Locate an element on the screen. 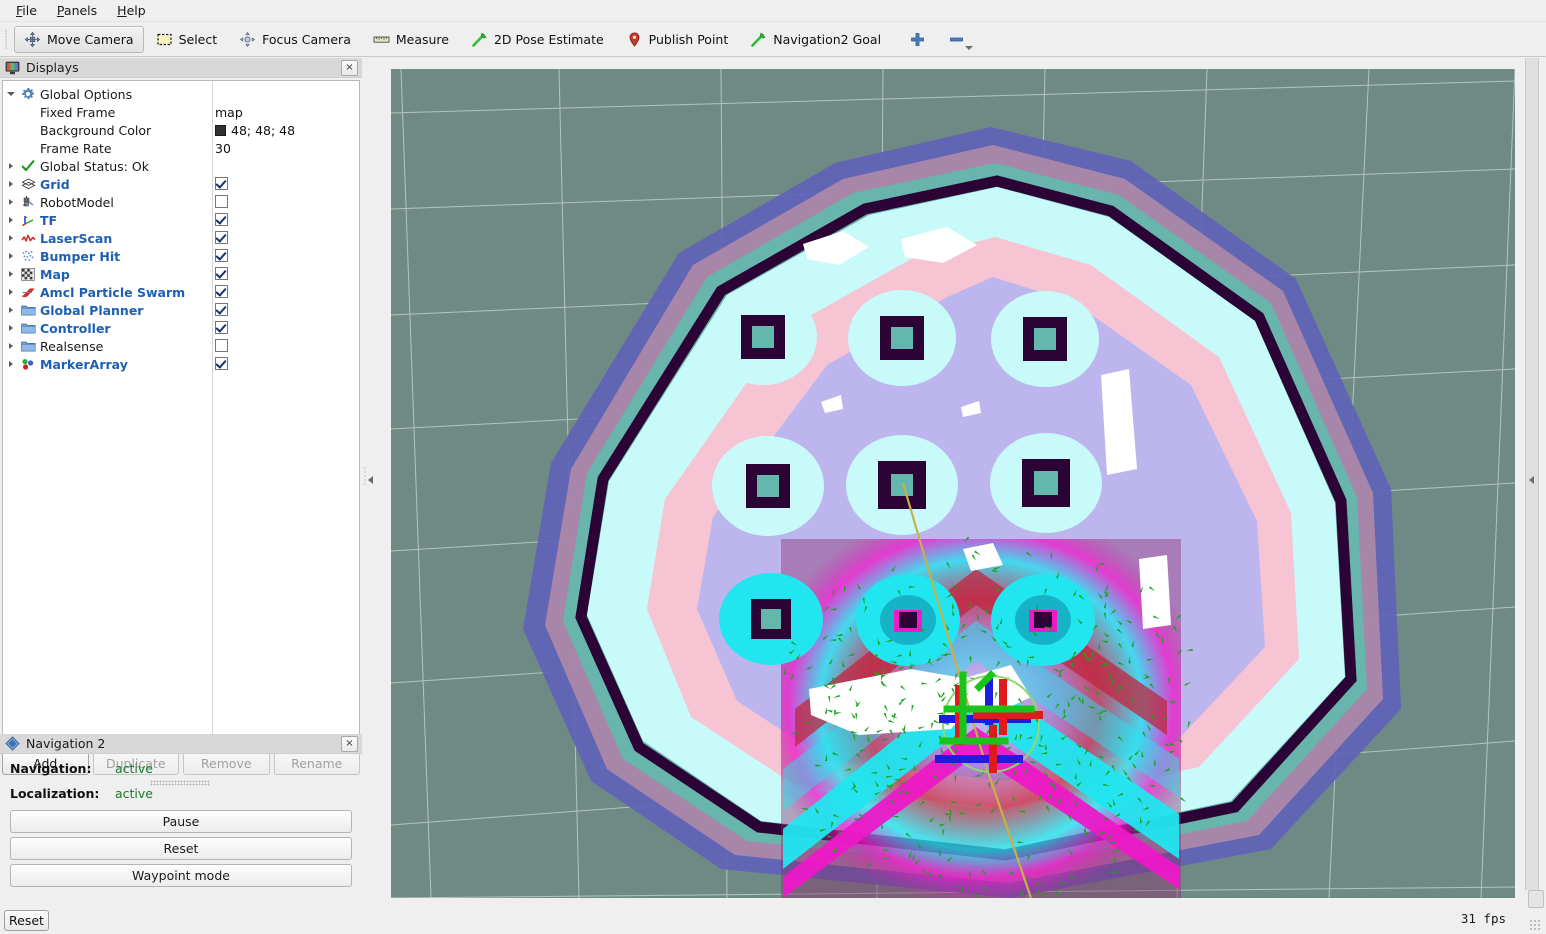 This screenshot has height=934, width=1546. tree-label-markerarray: MarkerArray is located at coordinates (84, 364).